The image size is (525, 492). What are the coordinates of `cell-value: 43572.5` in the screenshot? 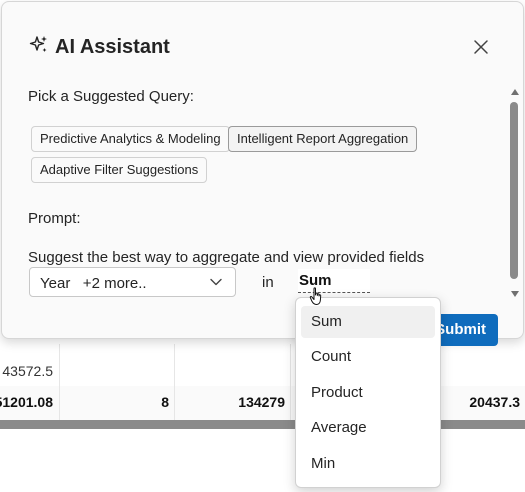 It's located at (27, 371).